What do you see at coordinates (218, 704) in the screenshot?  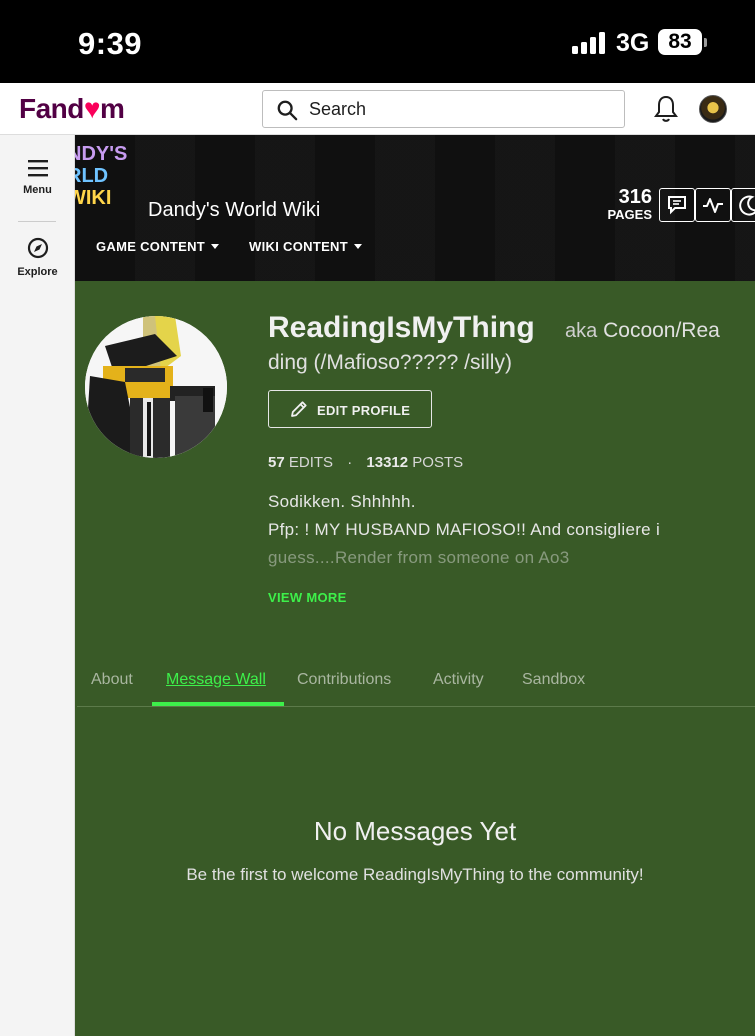 I see `active-tab-indicator` at bounding box center [218, 704].